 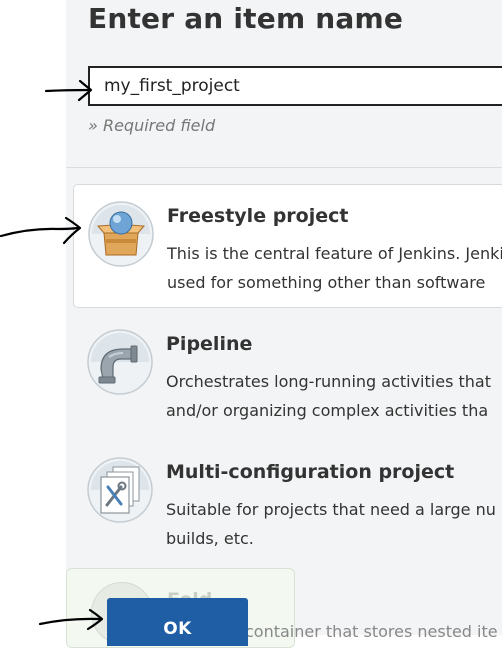 I want to click on multi-configuration-icon, so click(x=120, y=490).